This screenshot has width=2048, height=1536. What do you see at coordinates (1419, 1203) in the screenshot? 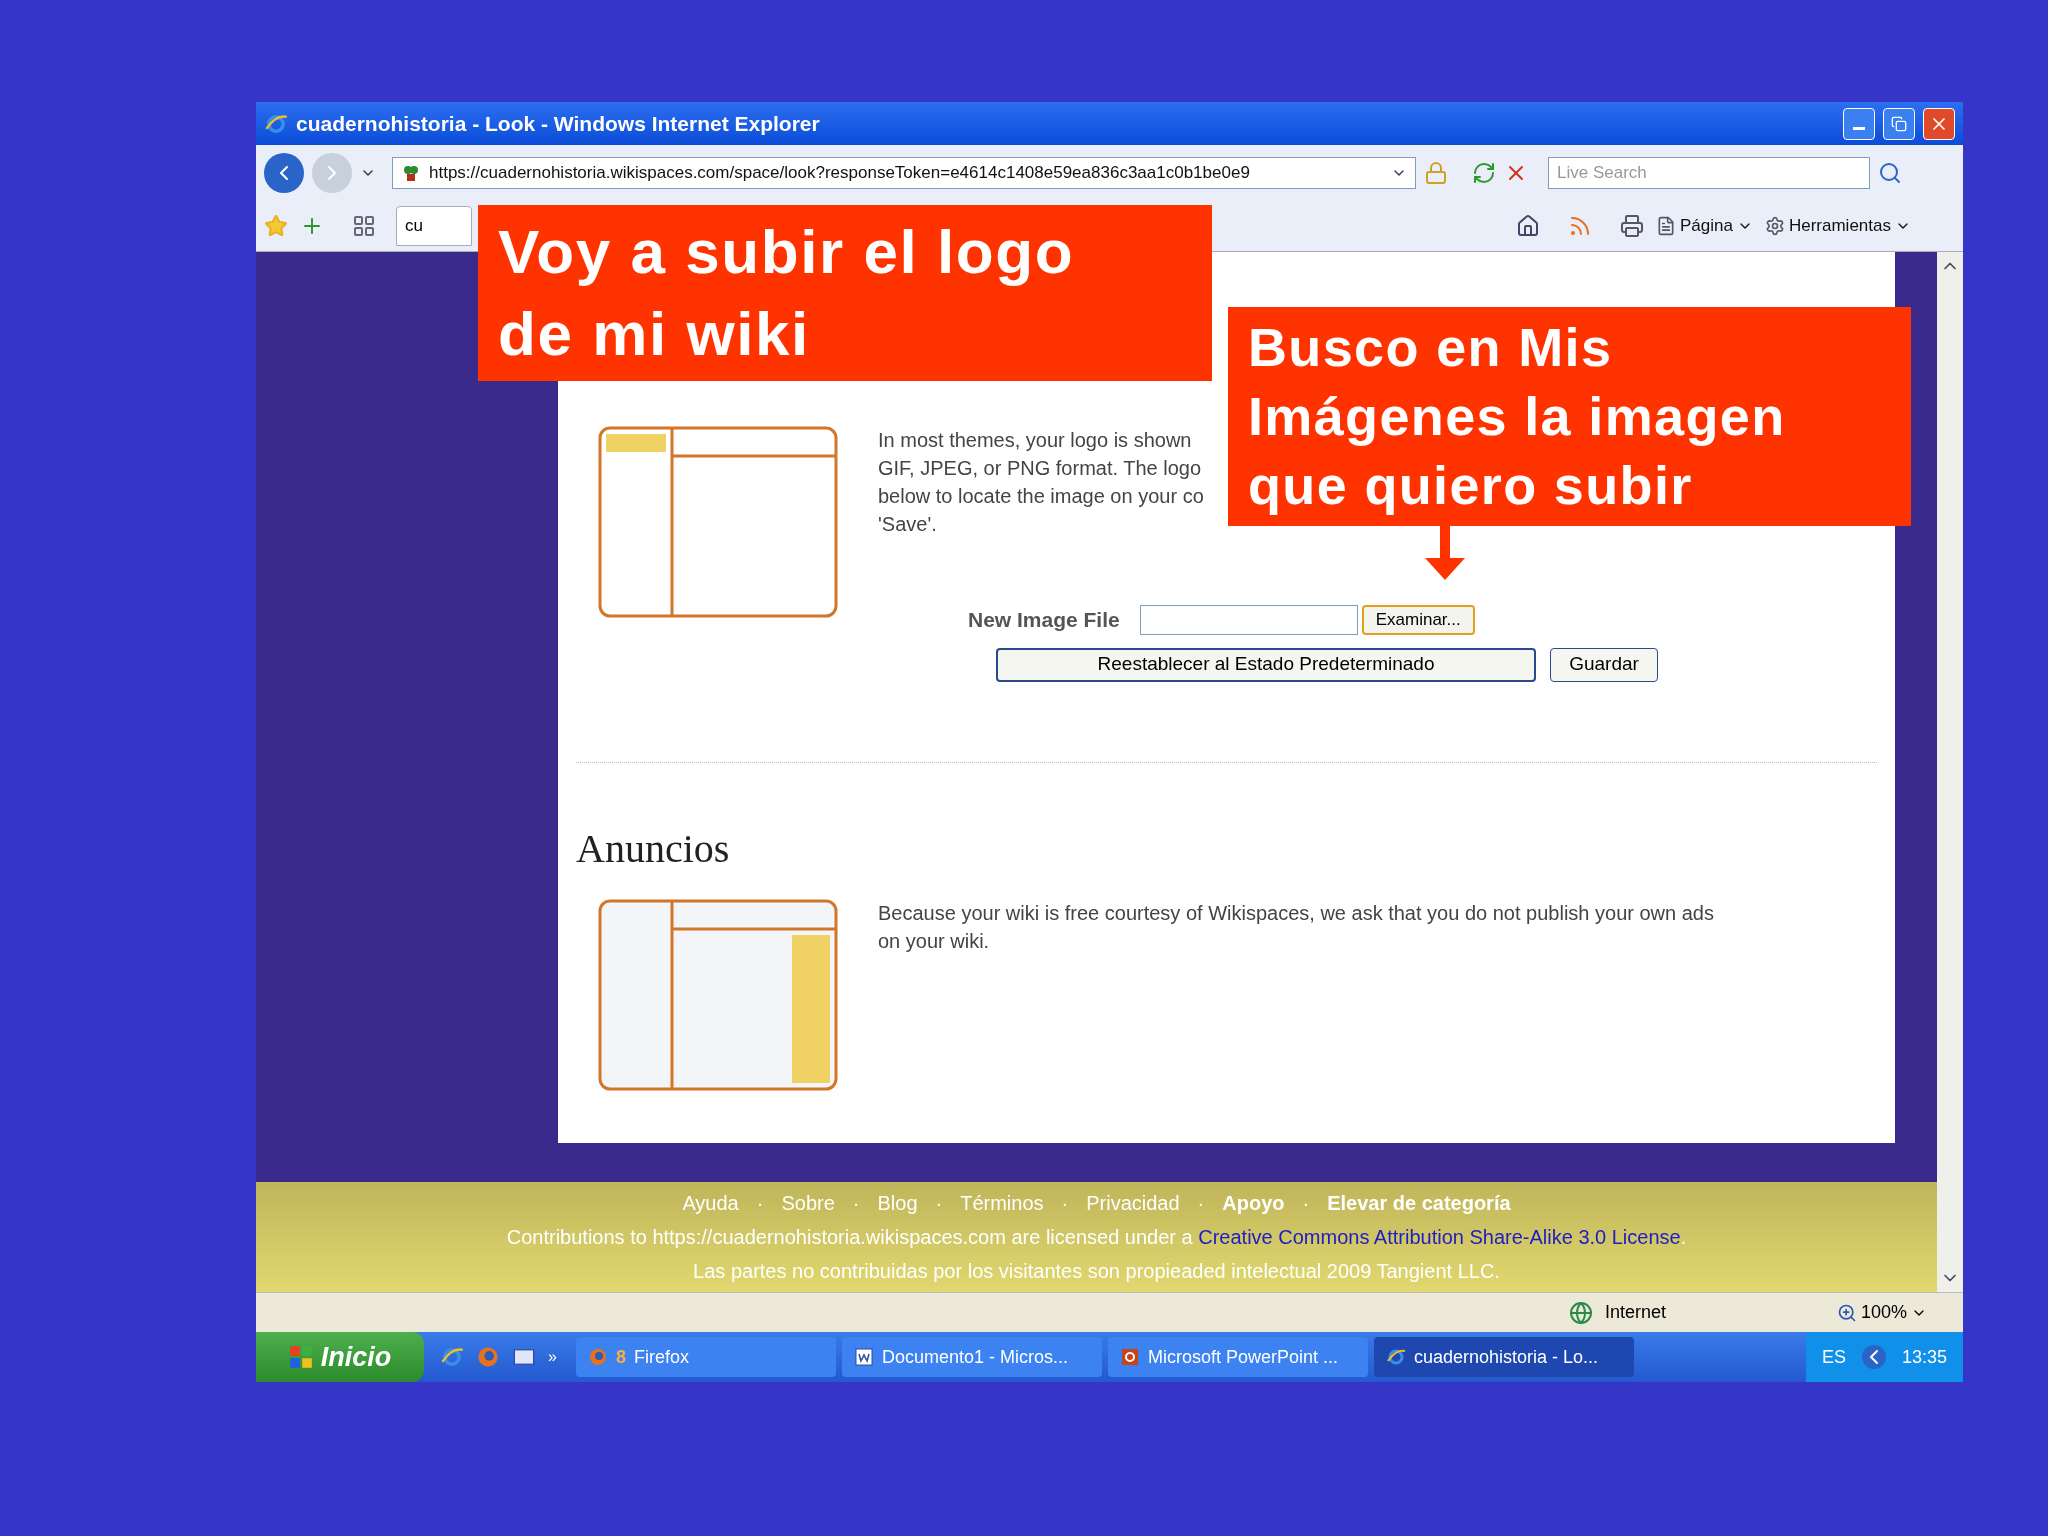
I see `footer-link: Elevar de categoría` at bounding box center [1419, 1203].